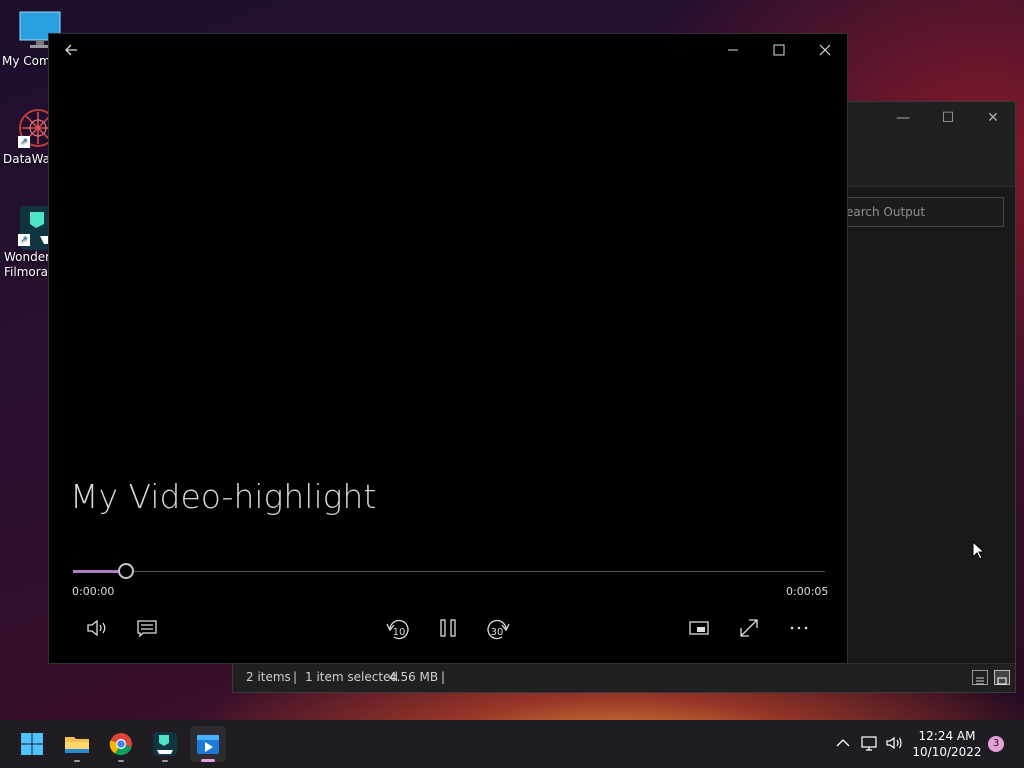  I want to click on fullscreen-button, so click(749, 628).